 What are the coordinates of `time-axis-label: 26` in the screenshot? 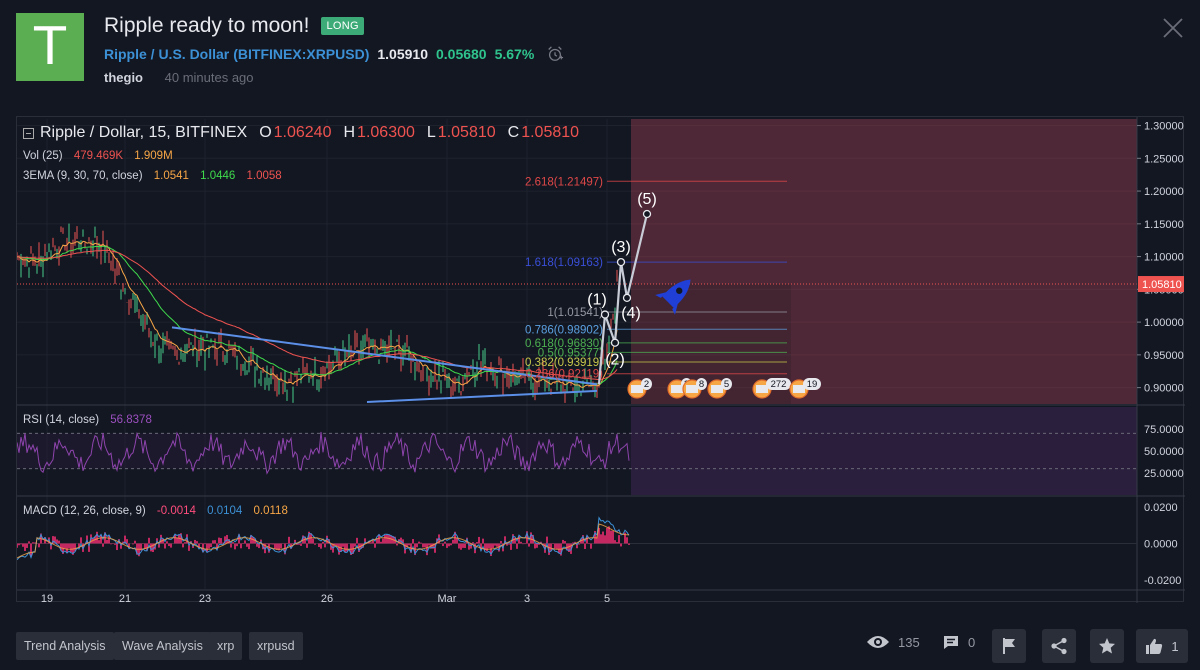 It's located at (327, 598).